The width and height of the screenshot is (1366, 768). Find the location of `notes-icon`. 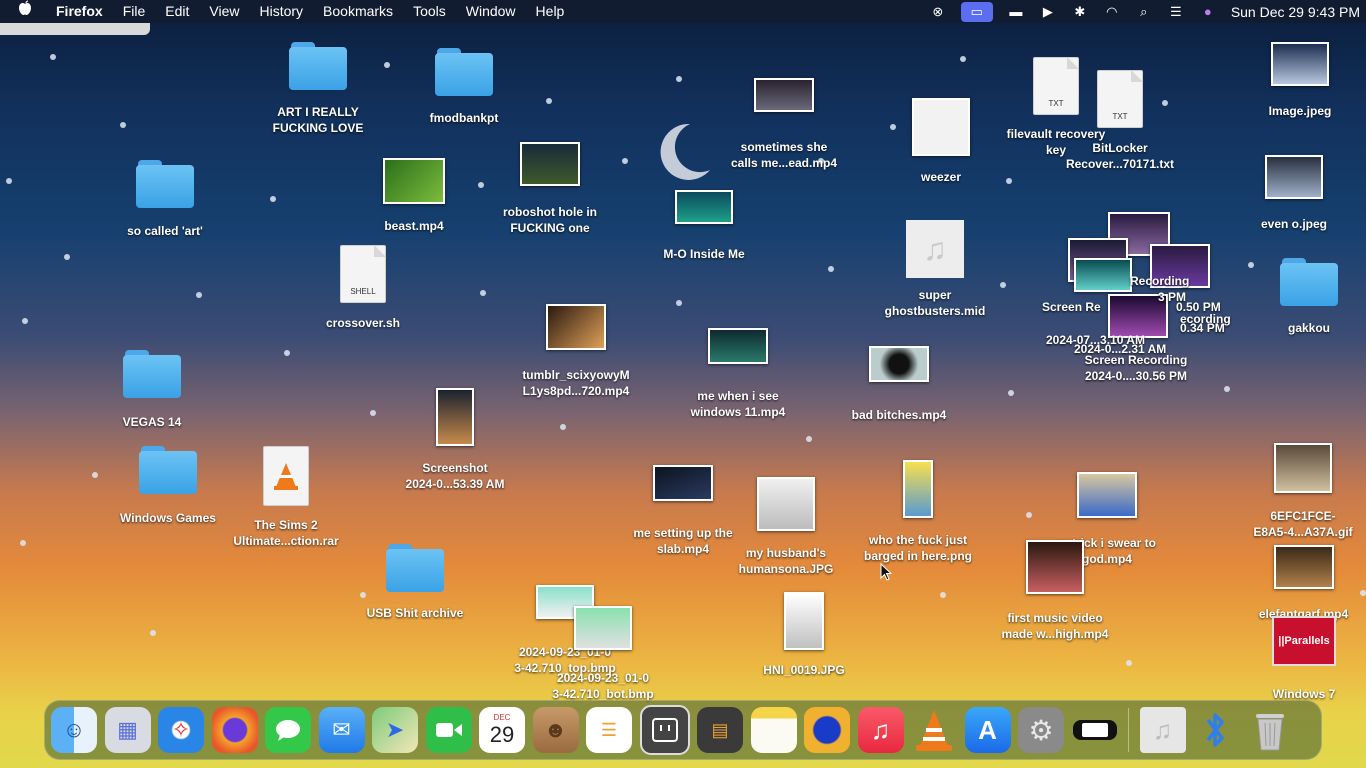

notes-icon is located at coordinates (773, 730).